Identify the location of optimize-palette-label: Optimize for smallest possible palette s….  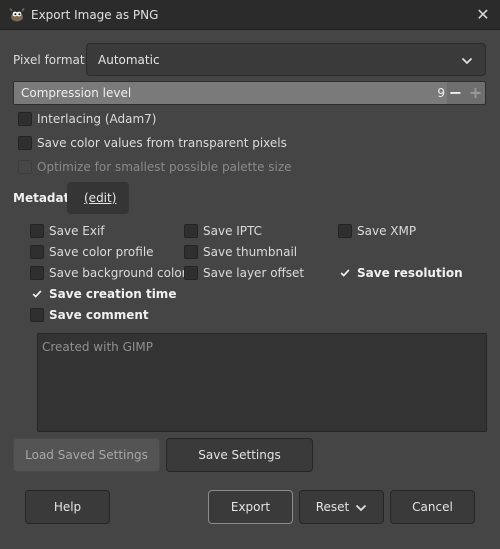
(164, 167).